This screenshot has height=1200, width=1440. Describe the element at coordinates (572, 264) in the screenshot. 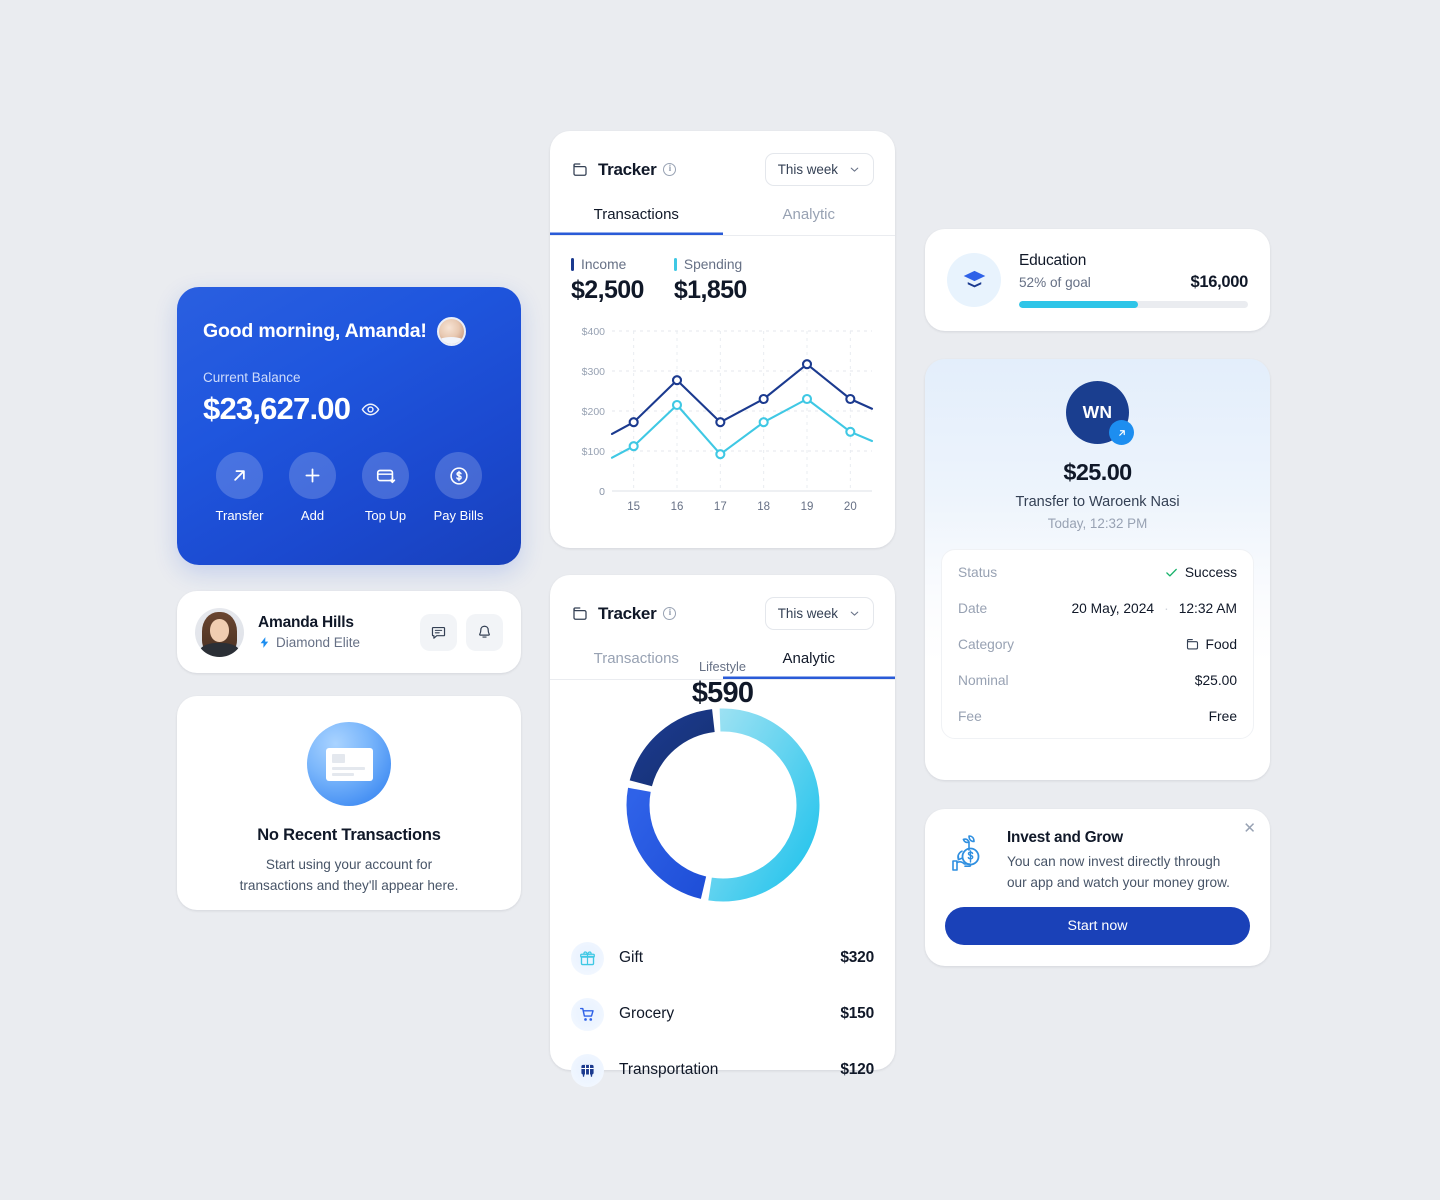

I see `income-color-swatch` at that location.